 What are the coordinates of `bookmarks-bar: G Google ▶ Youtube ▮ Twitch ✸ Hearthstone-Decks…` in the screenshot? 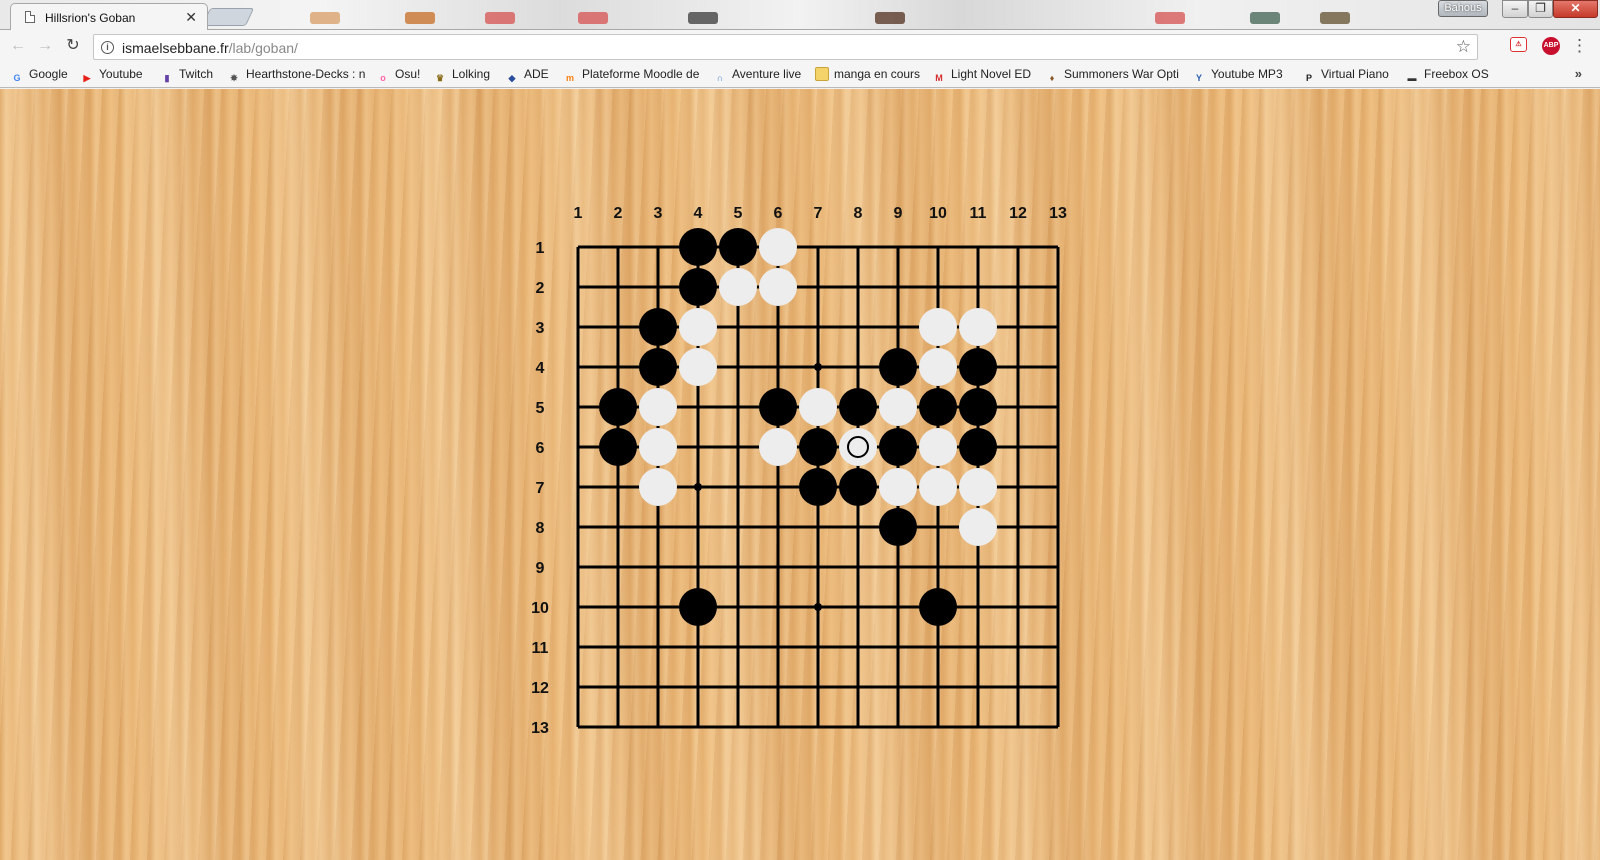 It's located at (800, 75).